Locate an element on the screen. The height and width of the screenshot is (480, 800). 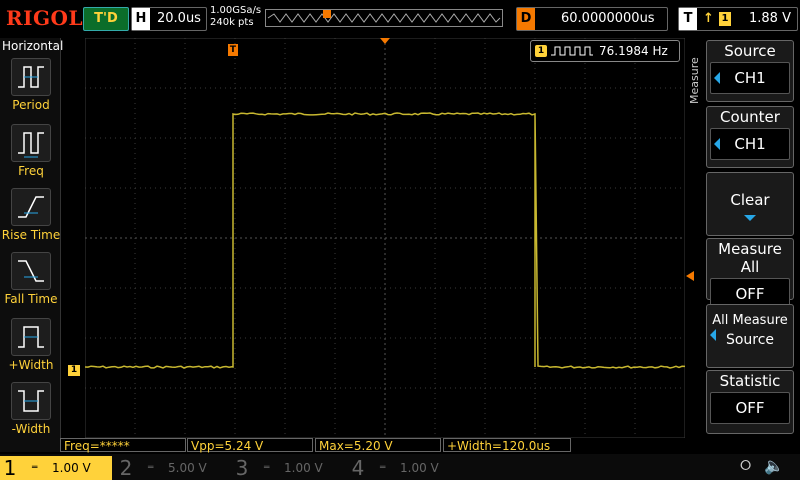
counter-value: CH1 is located at coordinates (750, 144).